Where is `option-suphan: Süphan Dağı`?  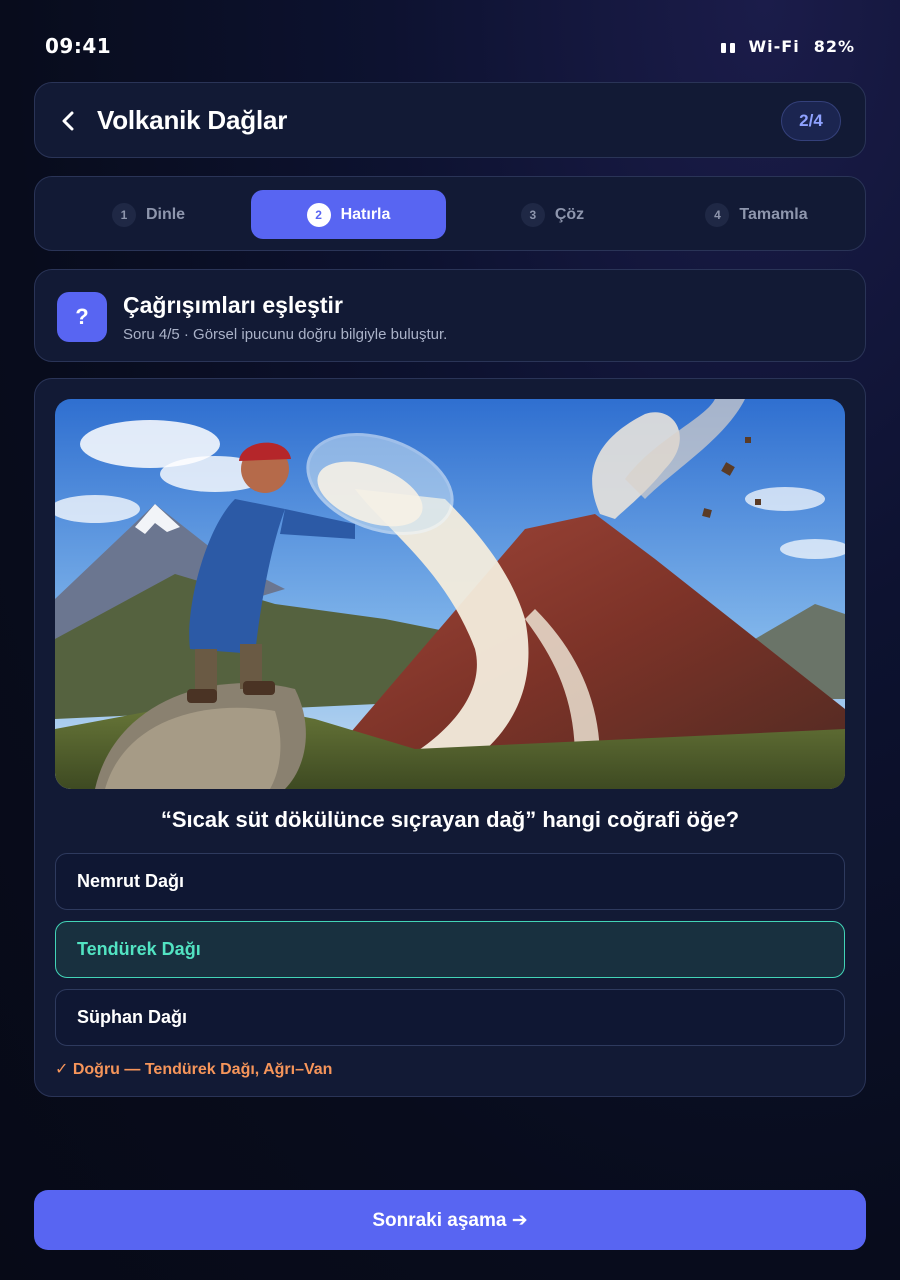
option-suphan: Süphan Dağı is located at coordinates (450, 1017).